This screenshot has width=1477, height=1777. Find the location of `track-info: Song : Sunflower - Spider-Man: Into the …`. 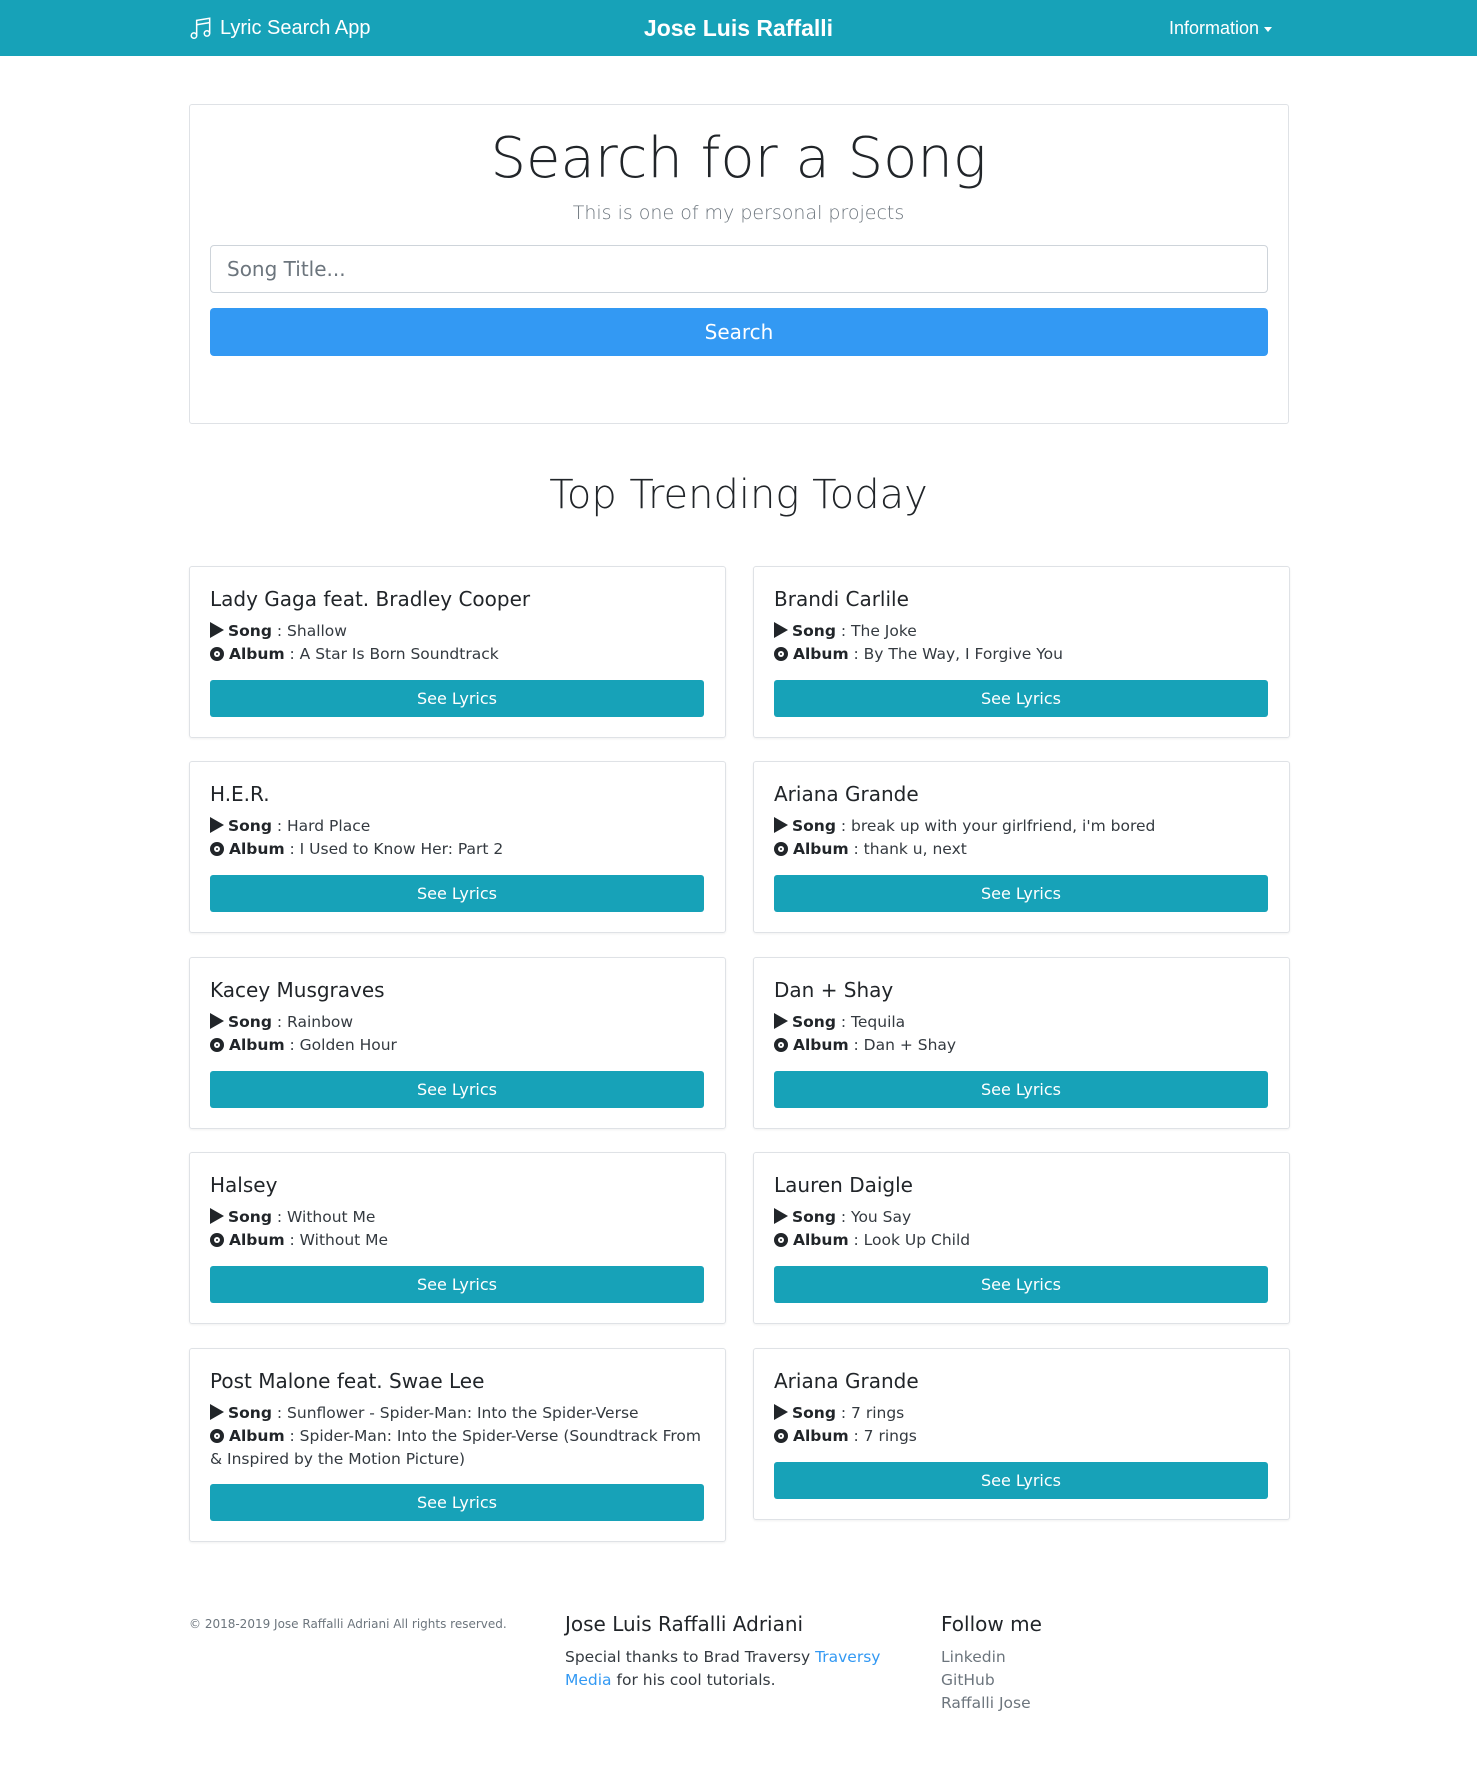

track-info: Song : Sunflower - Spider-Man: Into the … is located at coordinates (455, 1436).